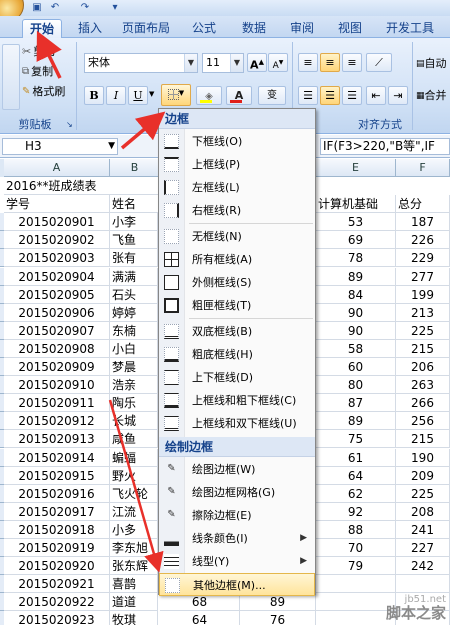 This screenshot has height=625, width=450. What do you see at coordinates (43, 92) in the screenshot?
I see `format-painter-button: ✎ 格式刷` at bounding box center [43, 92].